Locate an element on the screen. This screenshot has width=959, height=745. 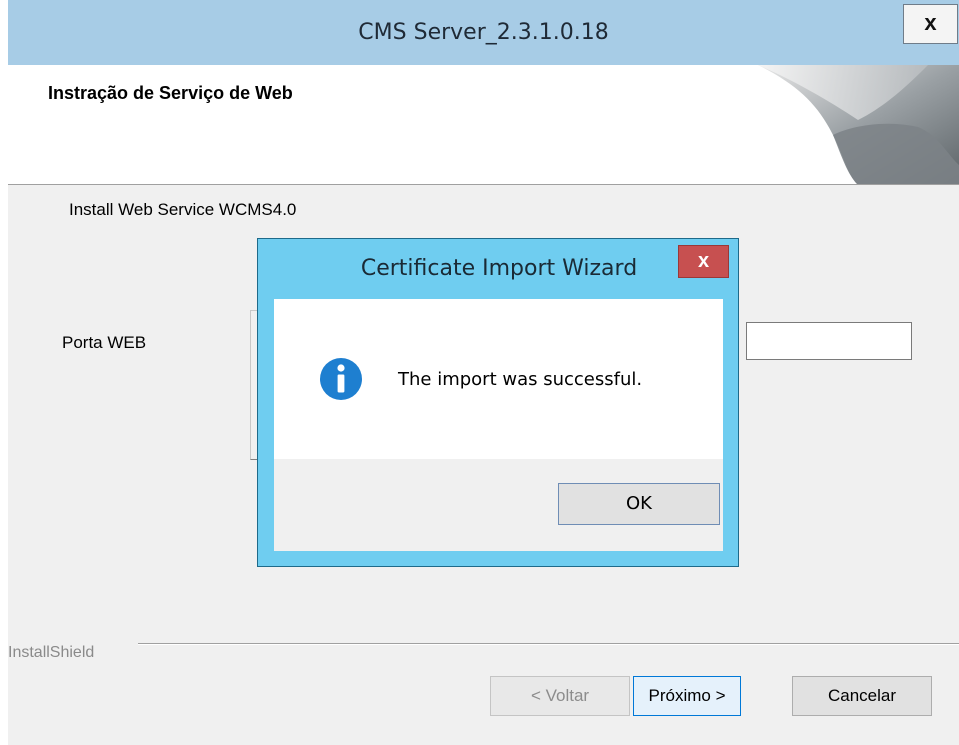
installshield-brand: InstallShield is located at coordinates (54, 653).